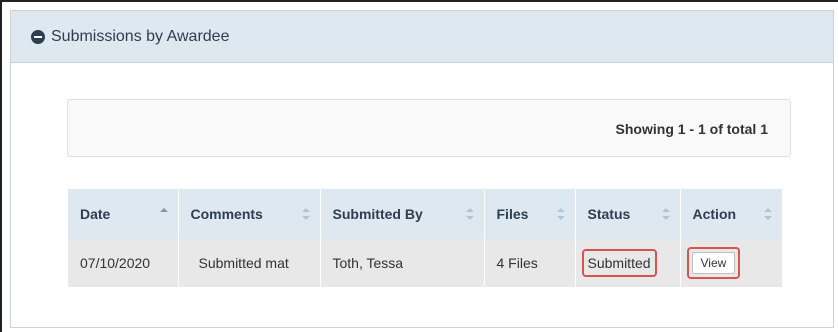  Describe the element at coordinates (140, 36) in the screenshot. I see `panel-title: Submissions by Awardee` at that location.